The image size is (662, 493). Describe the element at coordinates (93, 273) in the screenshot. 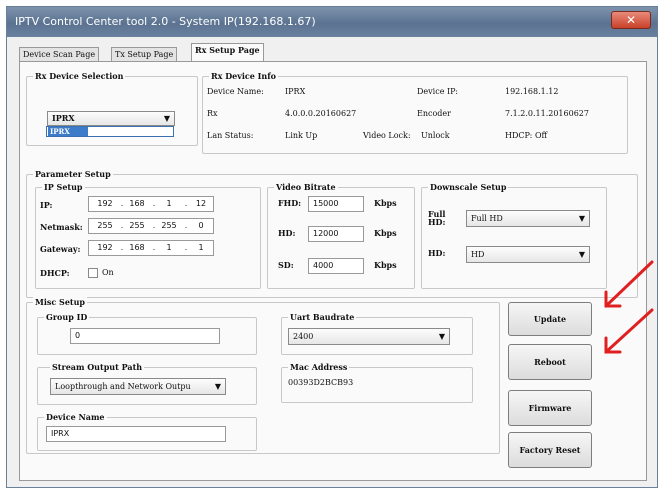

I see `dhcp-checkbox` at that location.